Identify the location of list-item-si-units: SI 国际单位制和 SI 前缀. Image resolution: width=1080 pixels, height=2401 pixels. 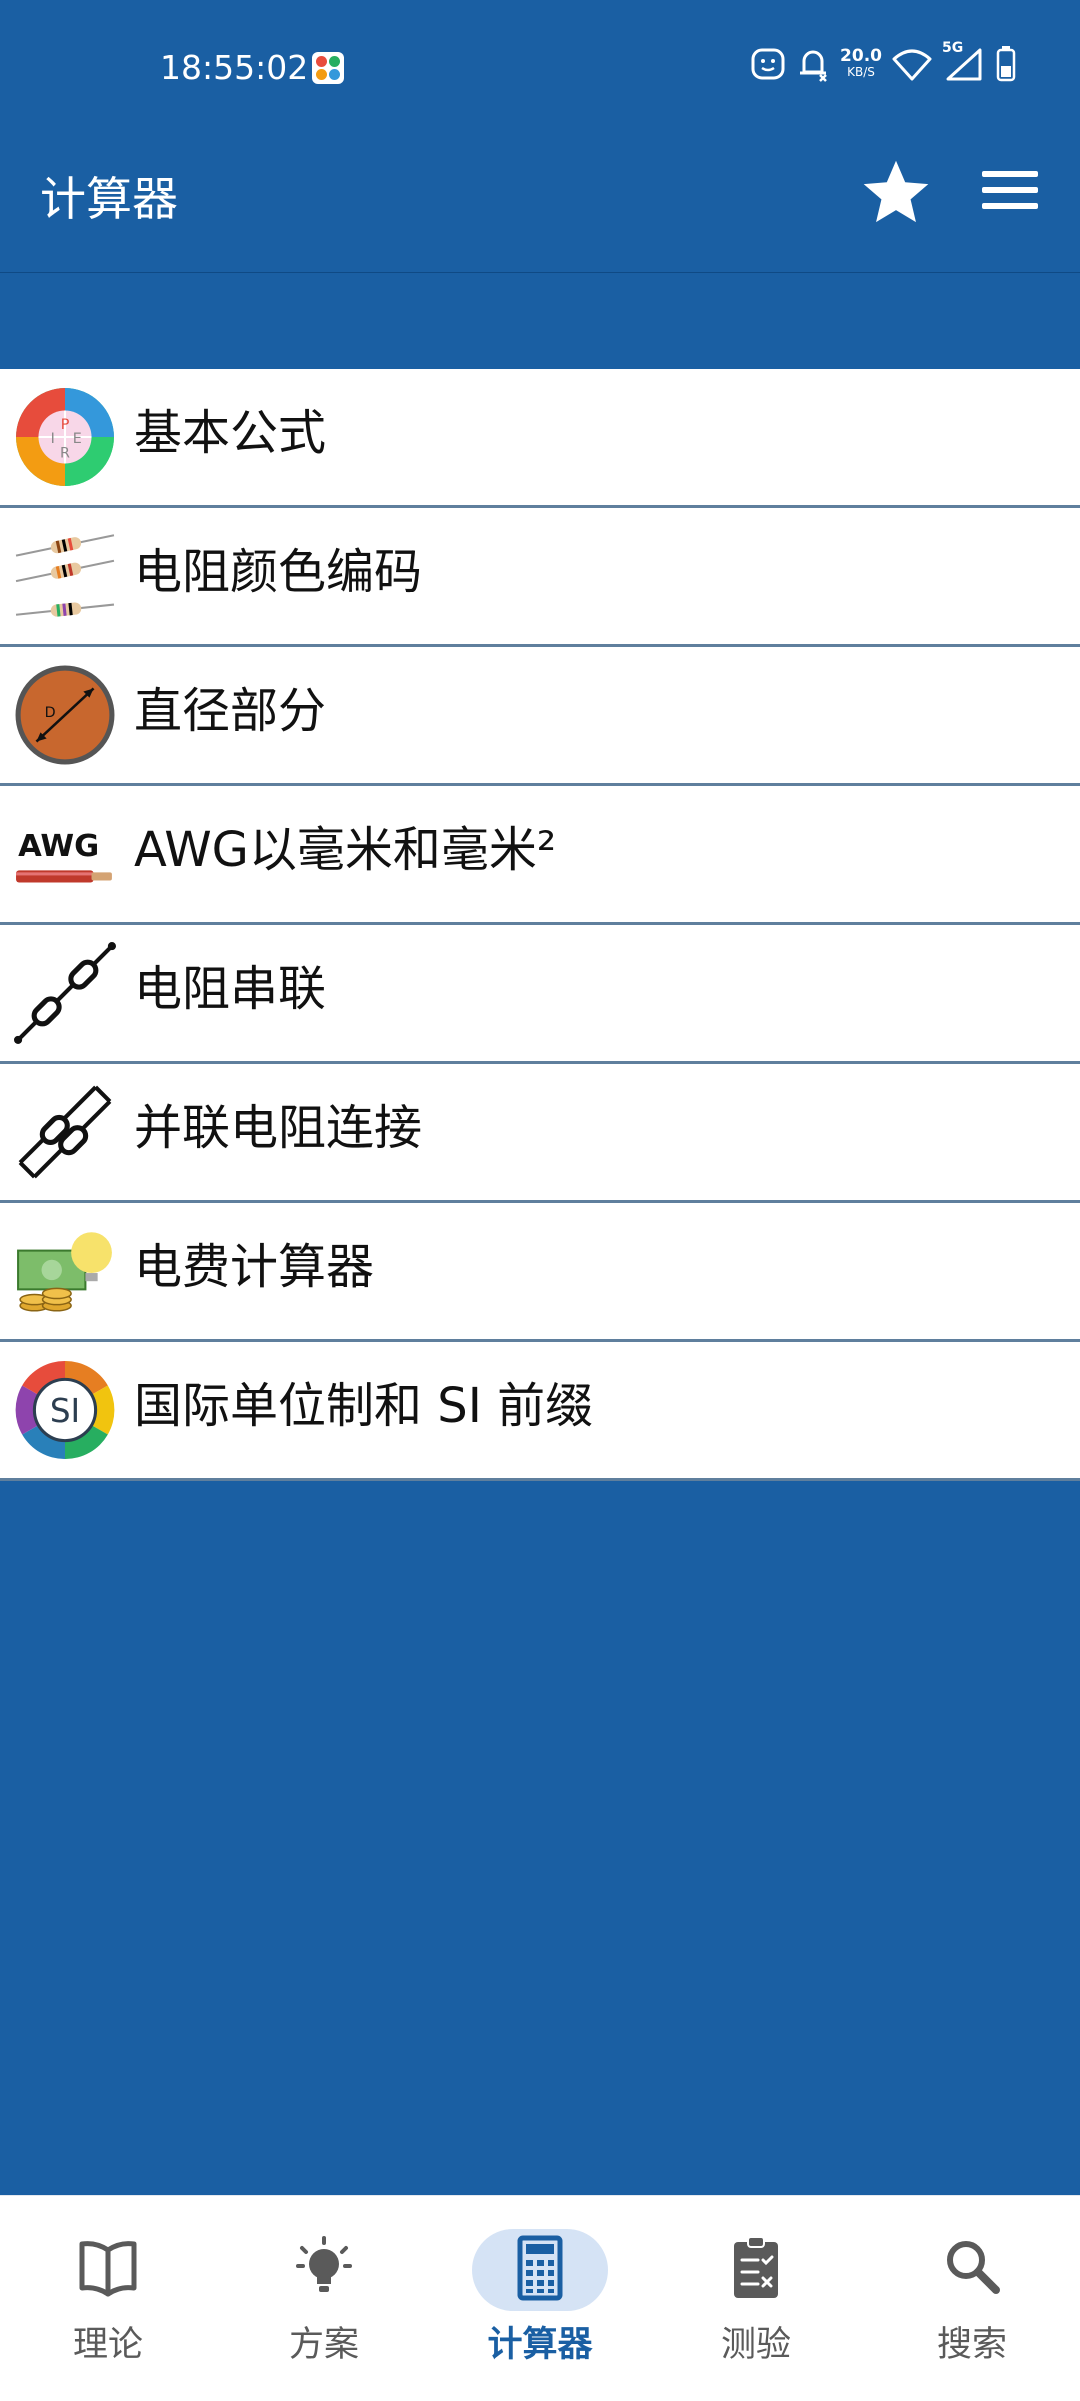
(540, 1411).